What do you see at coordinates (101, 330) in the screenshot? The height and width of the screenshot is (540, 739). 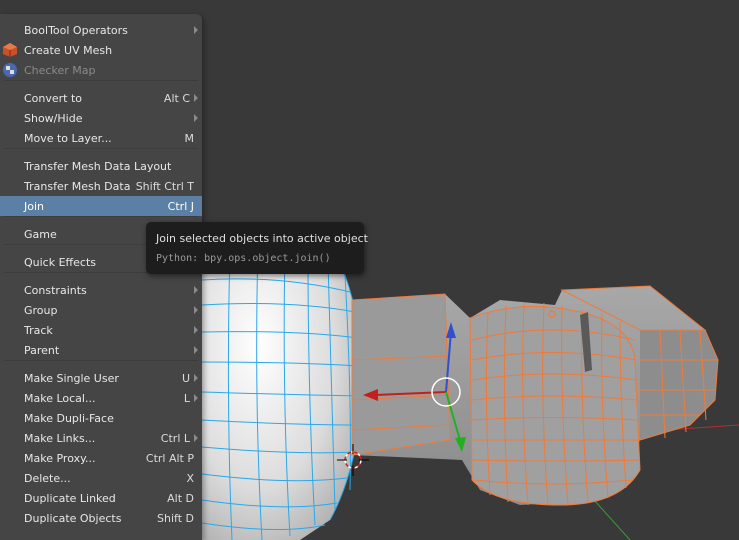 I see `menu-item-track: Track` at bounding box center [101, 330].